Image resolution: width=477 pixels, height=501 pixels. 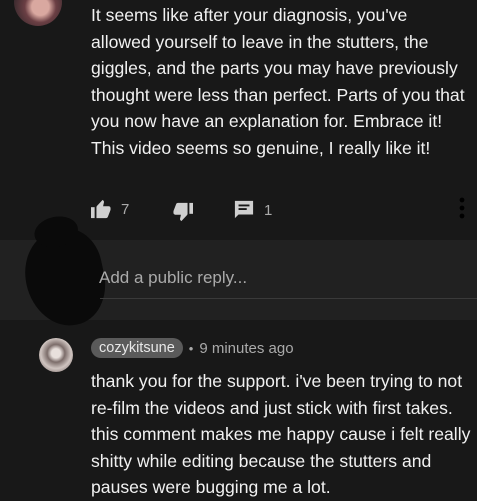 I want to click on dislike-icon, so click(x=183, y=212).